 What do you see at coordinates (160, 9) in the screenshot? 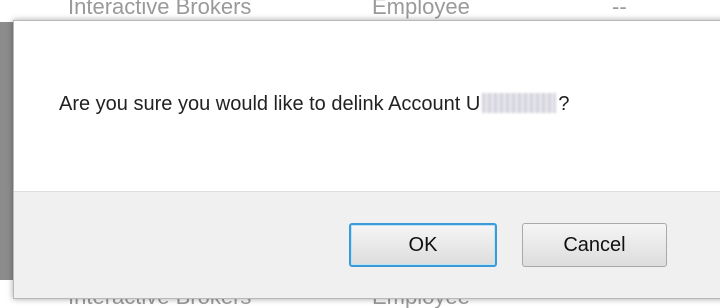
I see `background-cell-broker: Interactive Brokers` at bounding box center [160, 9].